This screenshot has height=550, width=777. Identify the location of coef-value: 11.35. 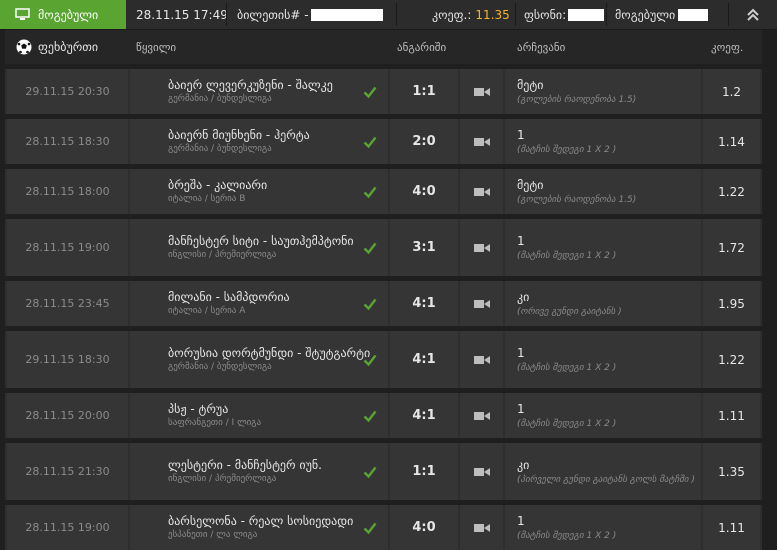
(492, 14).